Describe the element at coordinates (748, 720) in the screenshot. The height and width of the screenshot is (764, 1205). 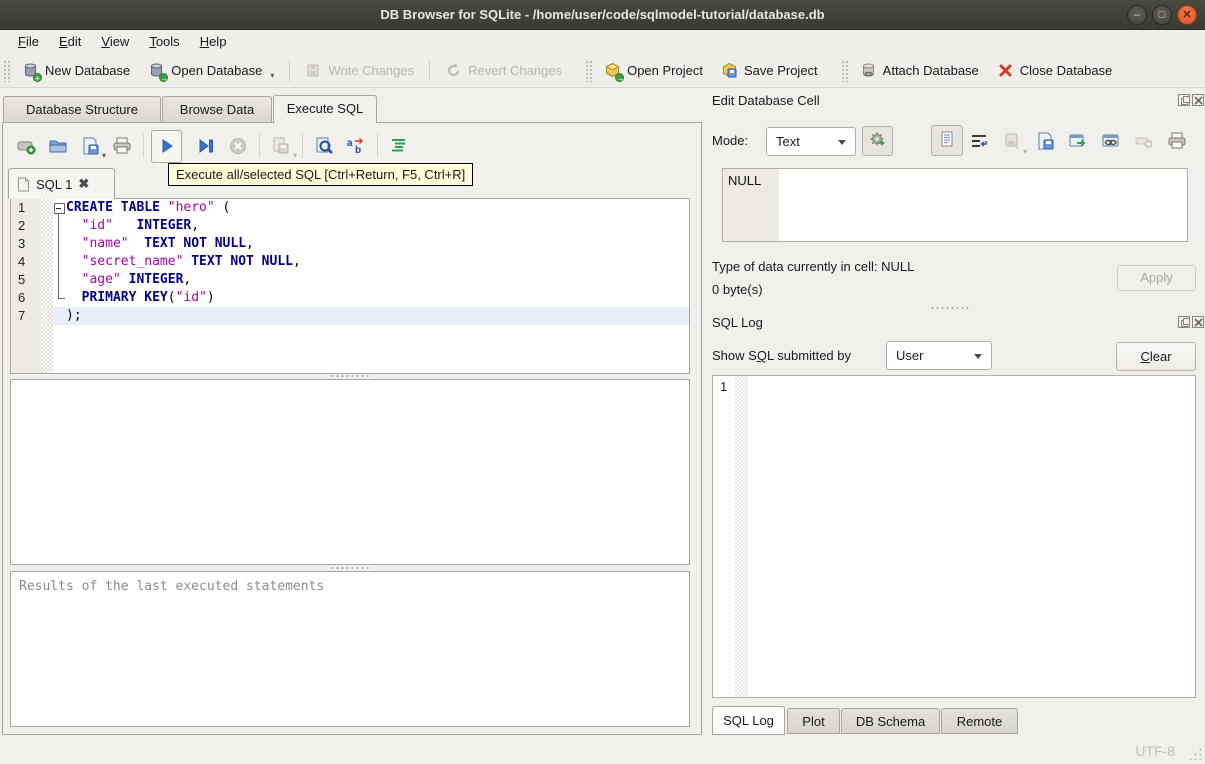
I see `tab-sql-log: SQL Log` at that location.